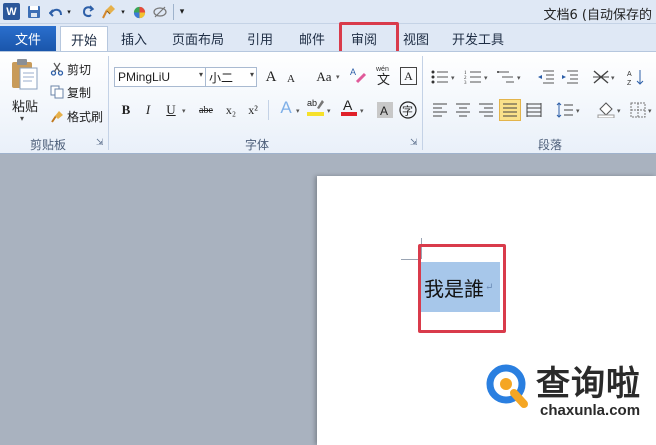 This screenshot has height=445, width=656. What do you see at coordinates (28, 38) in the screenshot?
I see `tab-file: 文件` at bounding box center [28, 38].